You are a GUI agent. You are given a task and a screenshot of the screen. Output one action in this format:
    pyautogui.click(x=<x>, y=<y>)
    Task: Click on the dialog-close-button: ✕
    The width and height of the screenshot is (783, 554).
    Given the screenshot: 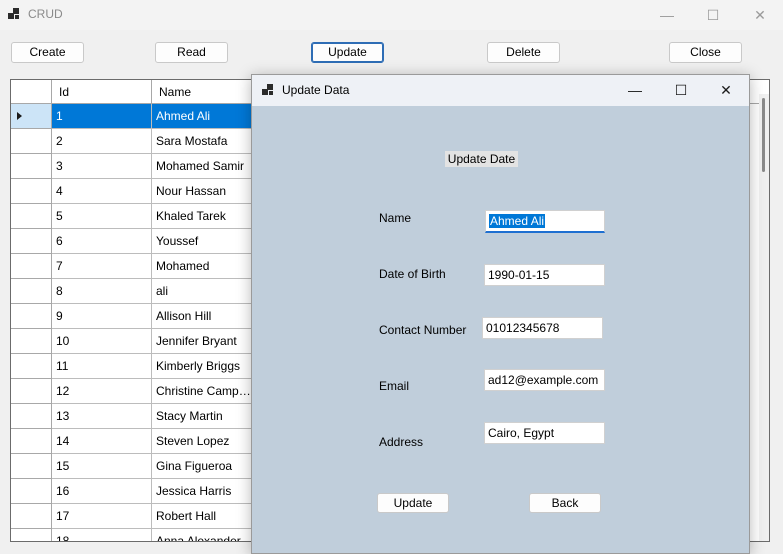 What is the action you would take?
    pyautogui.click(x=726, y=90)
    